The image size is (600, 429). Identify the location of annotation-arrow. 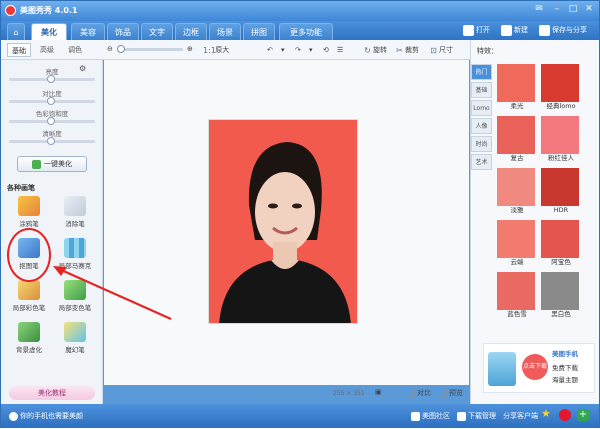
(112, 293).